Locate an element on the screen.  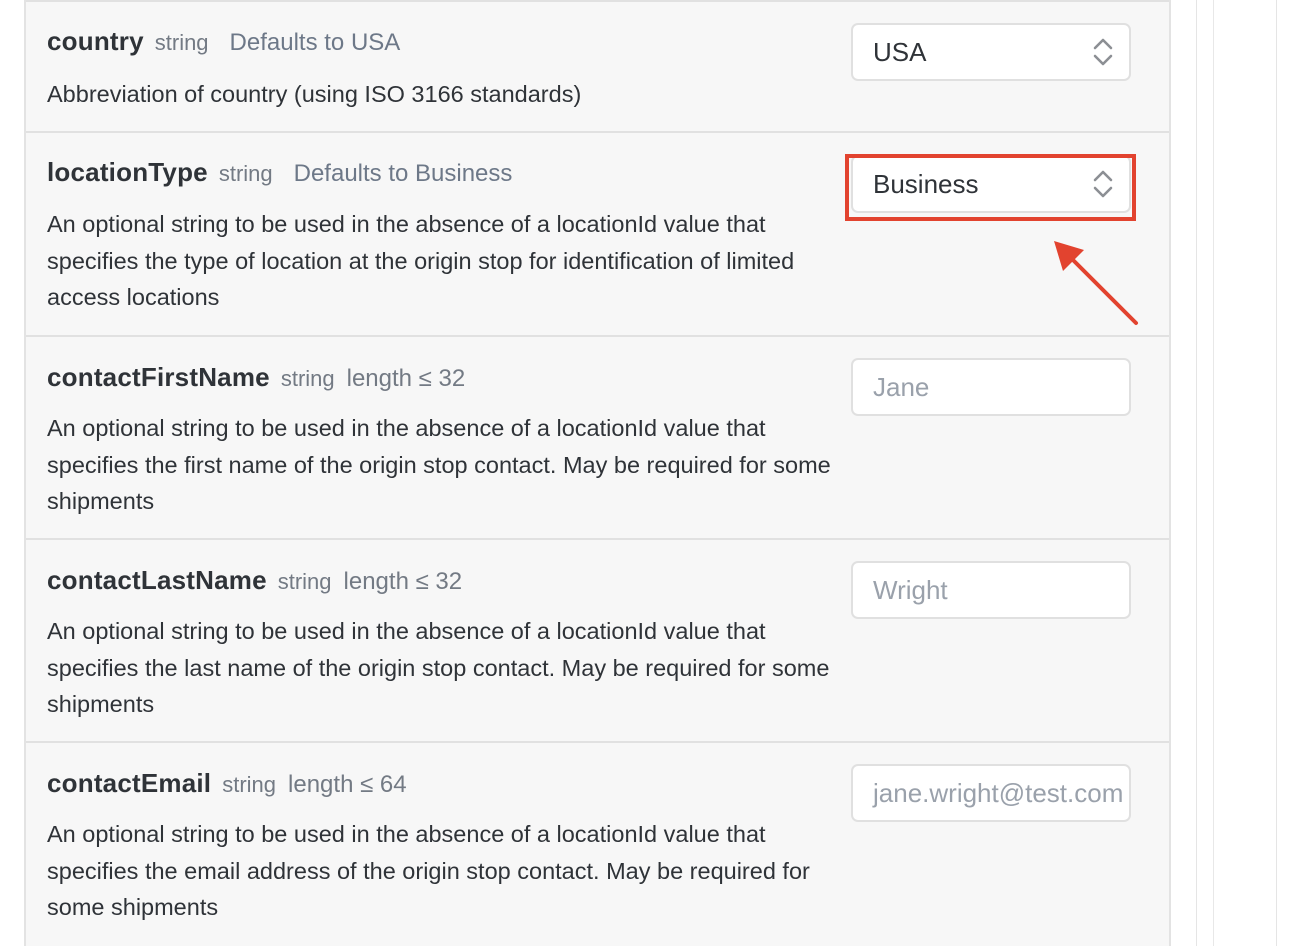
param-name: country is located at coordinates (95, 41).